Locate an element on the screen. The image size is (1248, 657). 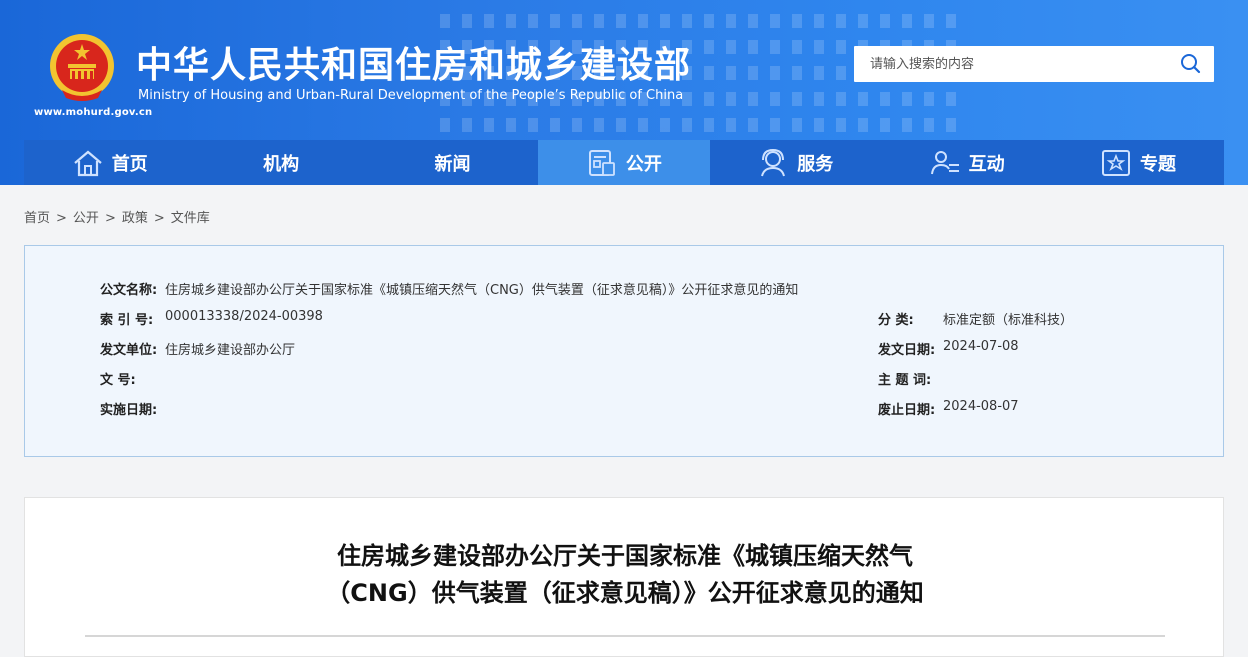
index-label: 索 引 号: is located at coordinates (127, 320).